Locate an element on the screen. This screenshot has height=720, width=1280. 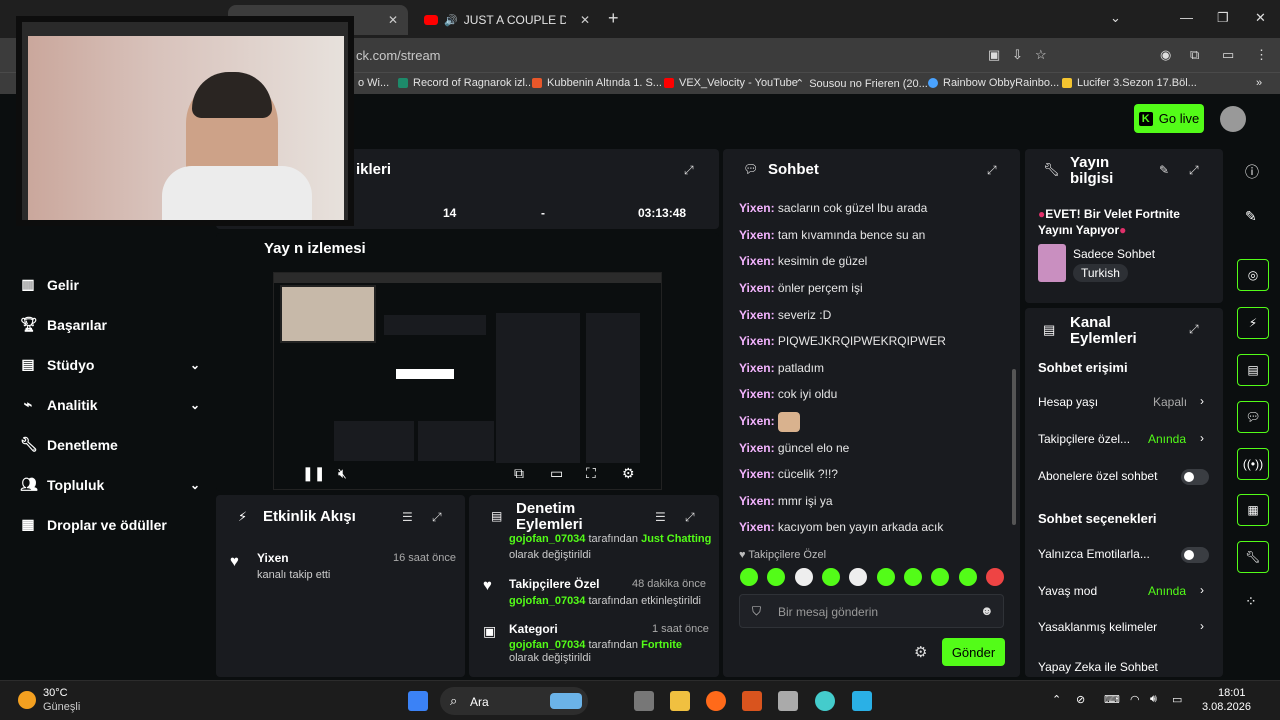
subscribers-only-toggle is located at coordinates (1195, 477).